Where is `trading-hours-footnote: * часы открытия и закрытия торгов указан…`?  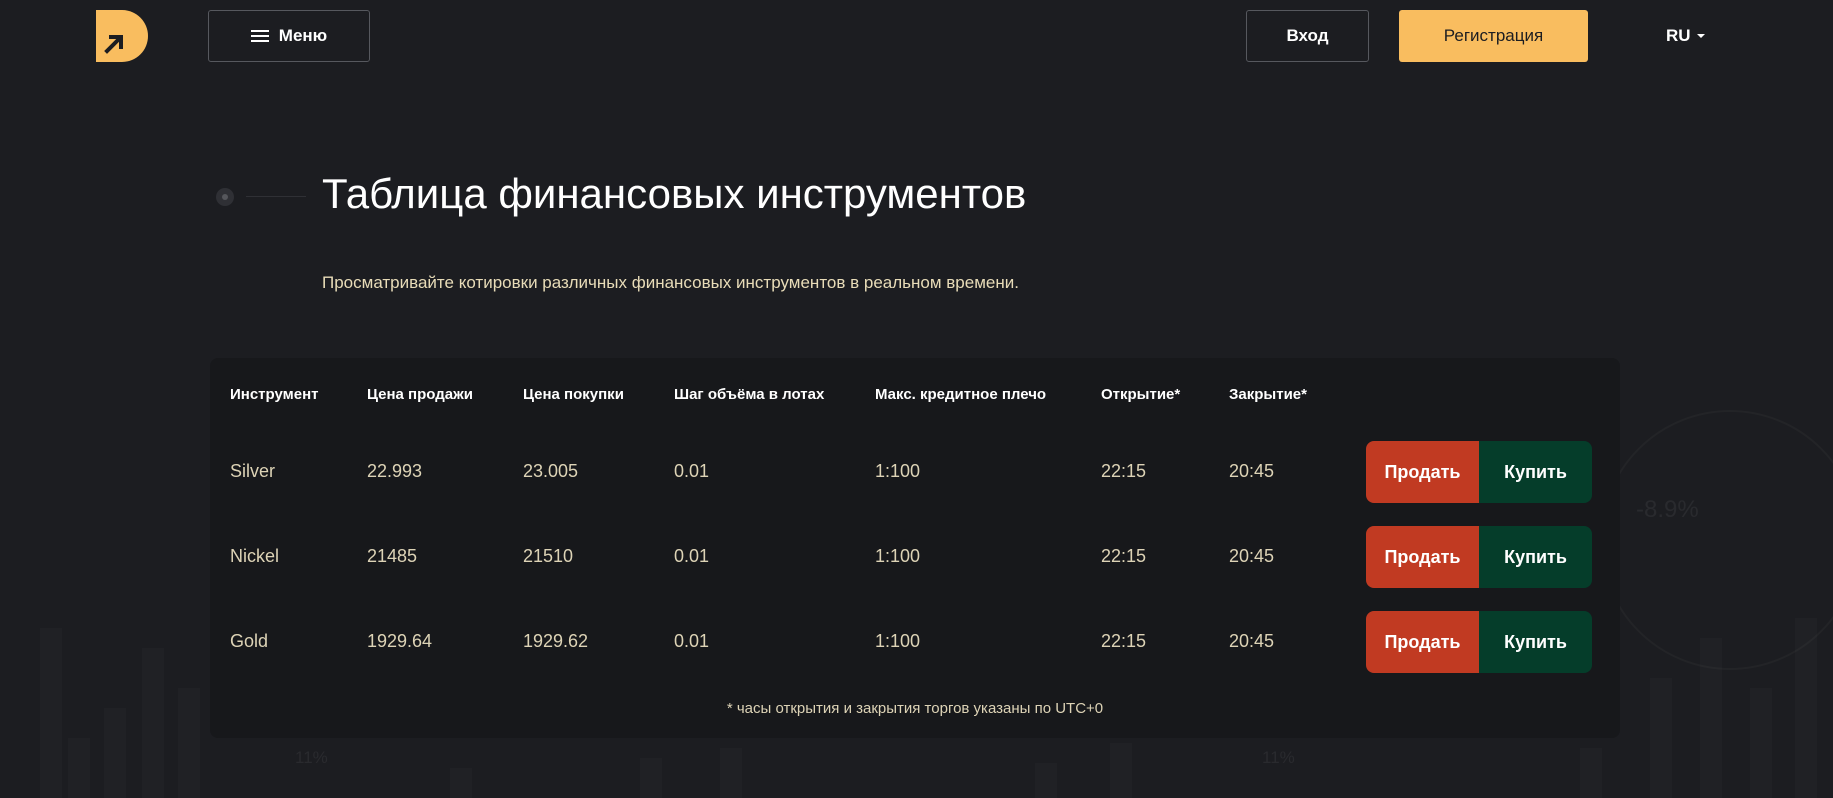 trading-hours-footnote: * часы открытия и закрытия торгов указан… is located at coordinates (915, 708).